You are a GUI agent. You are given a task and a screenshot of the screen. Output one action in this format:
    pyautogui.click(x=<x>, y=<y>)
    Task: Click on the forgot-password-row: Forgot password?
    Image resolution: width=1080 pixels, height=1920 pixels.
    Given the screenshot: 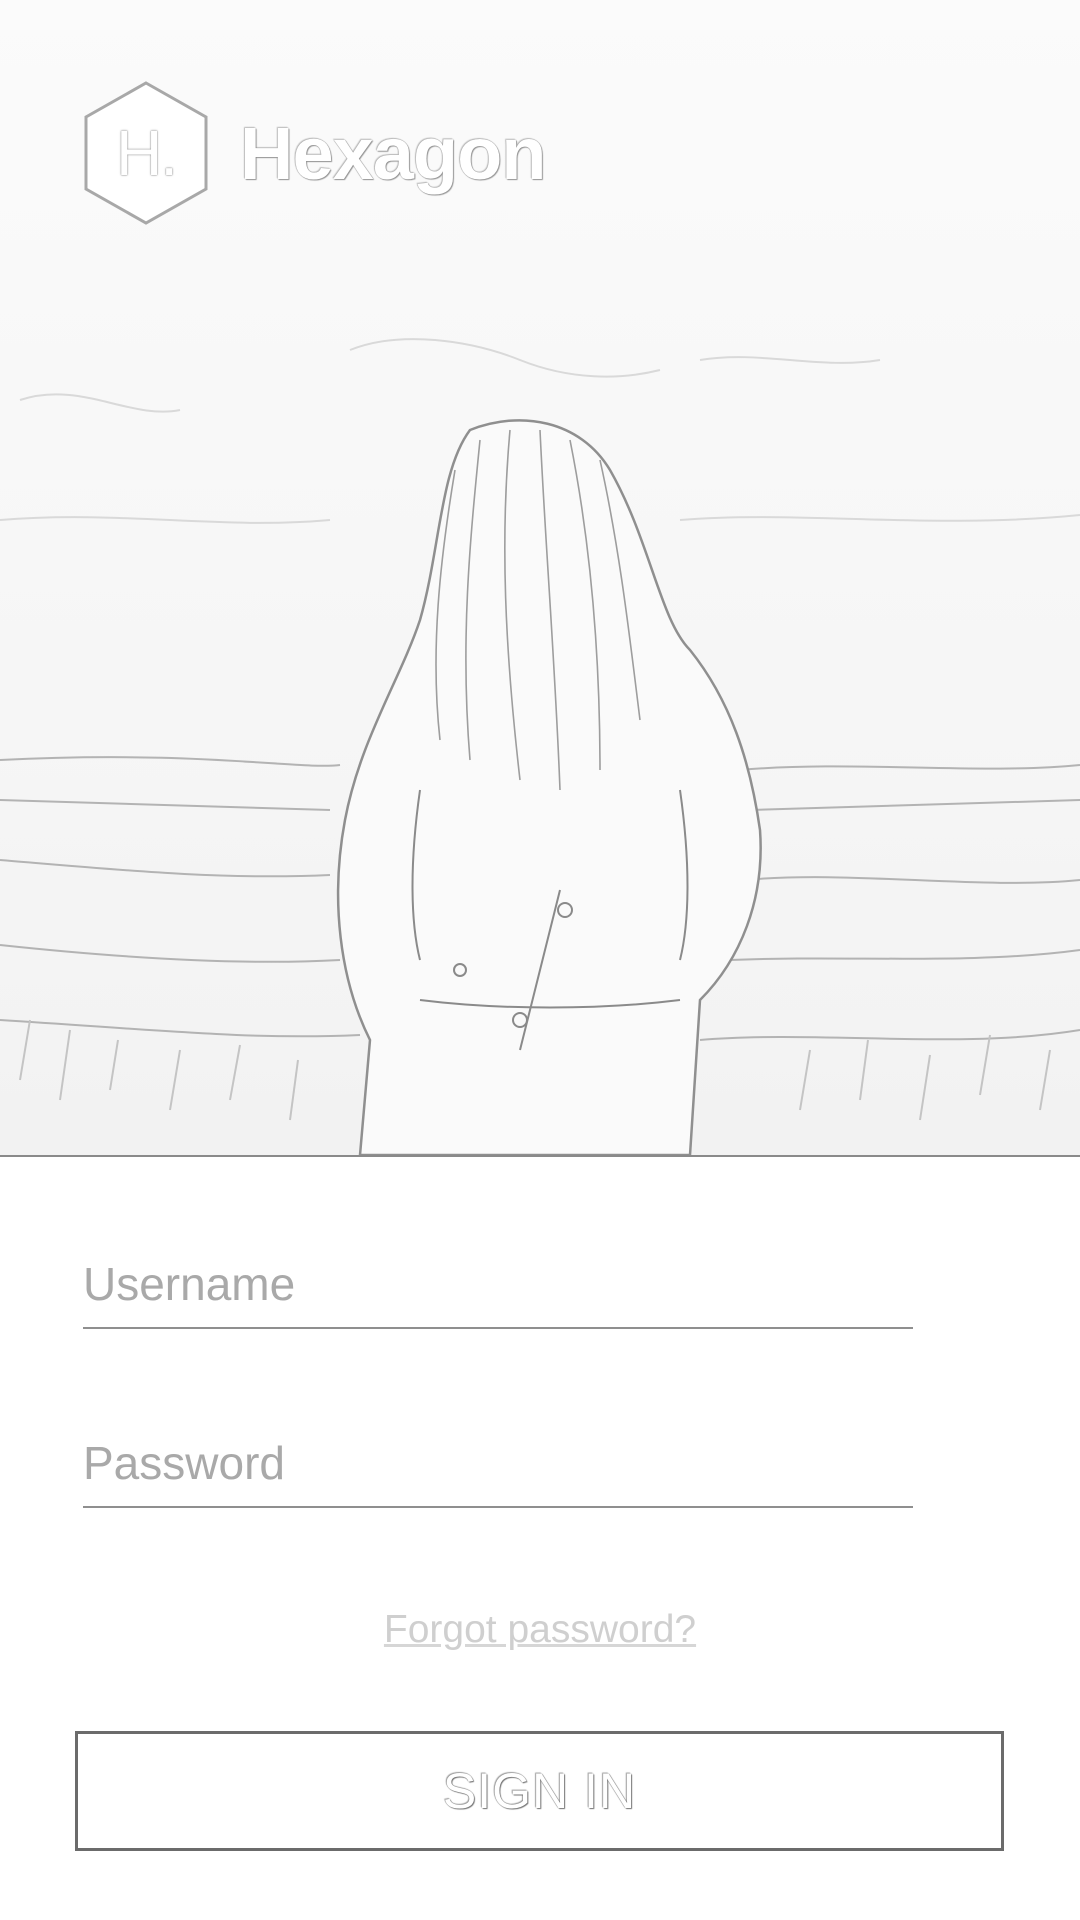 What is the action you would take?
    pyautogui.click(x=540, y=1630)
    